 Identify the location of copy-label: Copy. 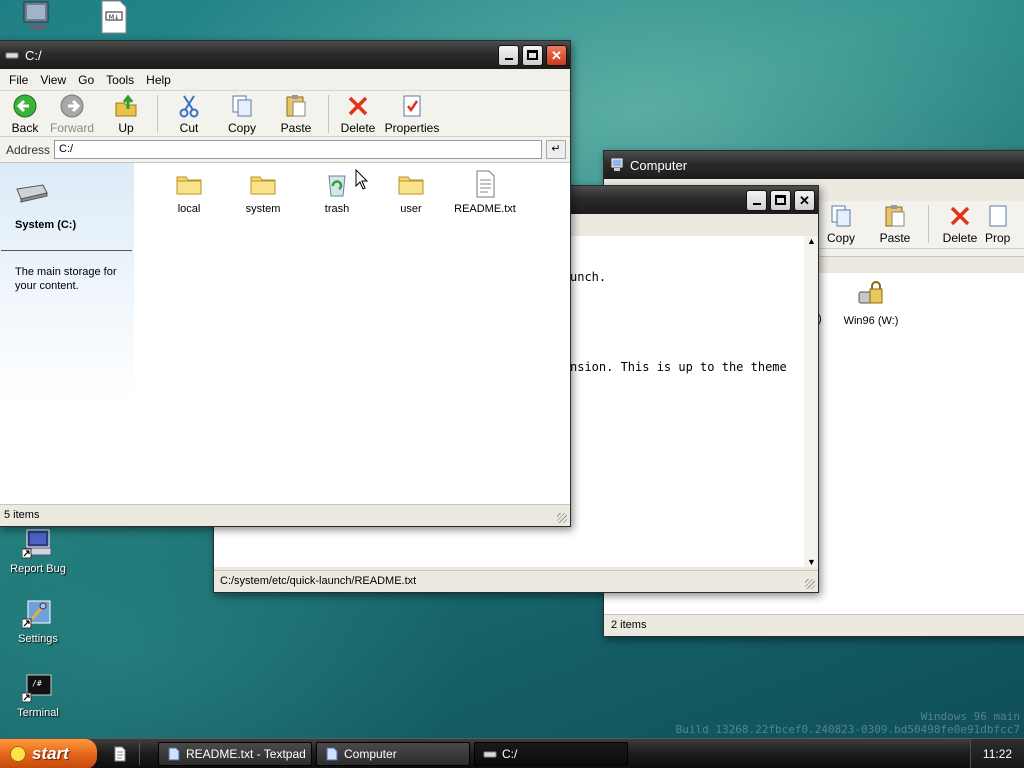
(241, 128).